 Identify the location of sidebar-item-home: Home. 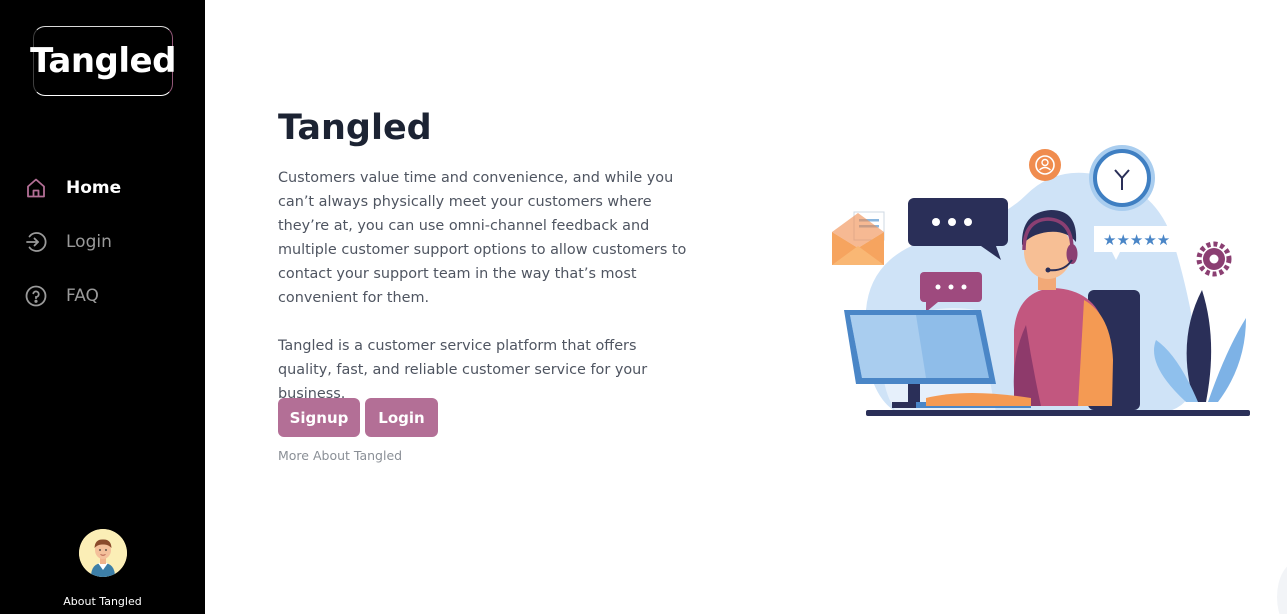
(72, 187).